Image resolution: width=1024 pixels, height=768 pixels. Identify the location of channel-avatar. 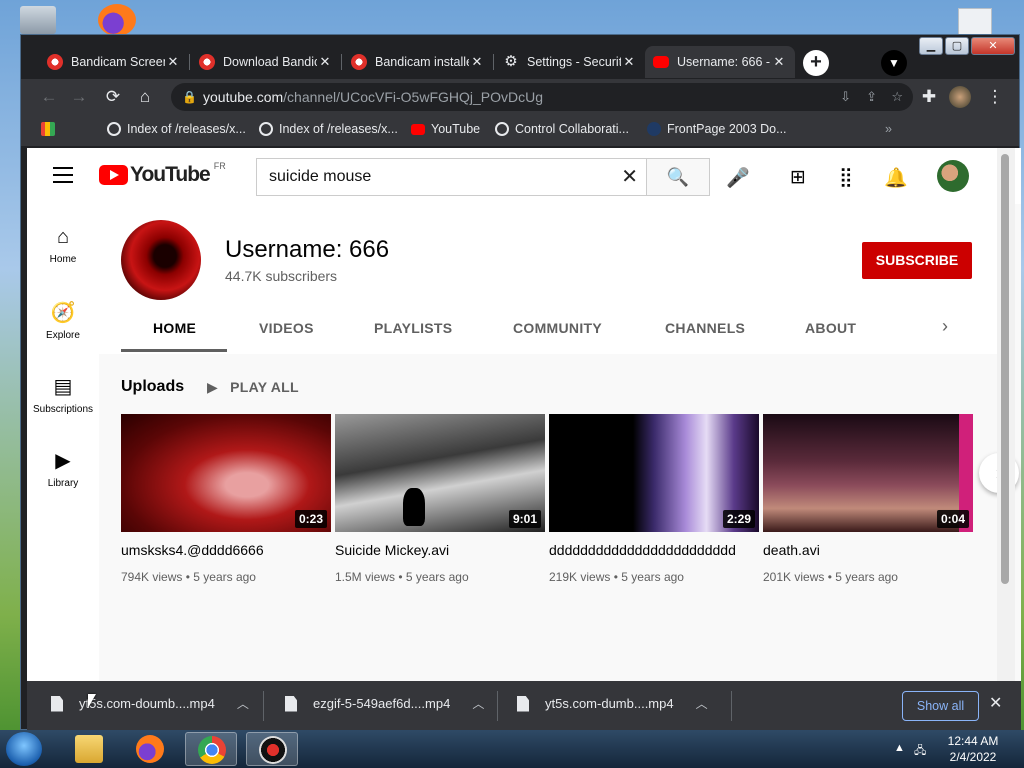
(161, 260).